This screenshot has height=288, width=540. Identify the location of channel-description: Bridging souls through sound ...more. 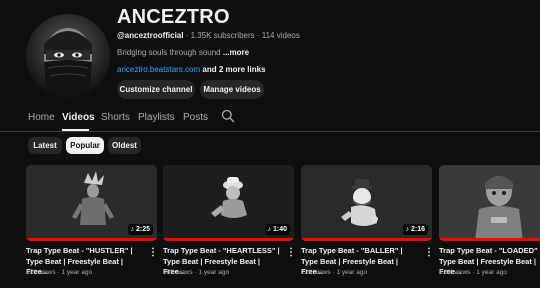
(183, 52).